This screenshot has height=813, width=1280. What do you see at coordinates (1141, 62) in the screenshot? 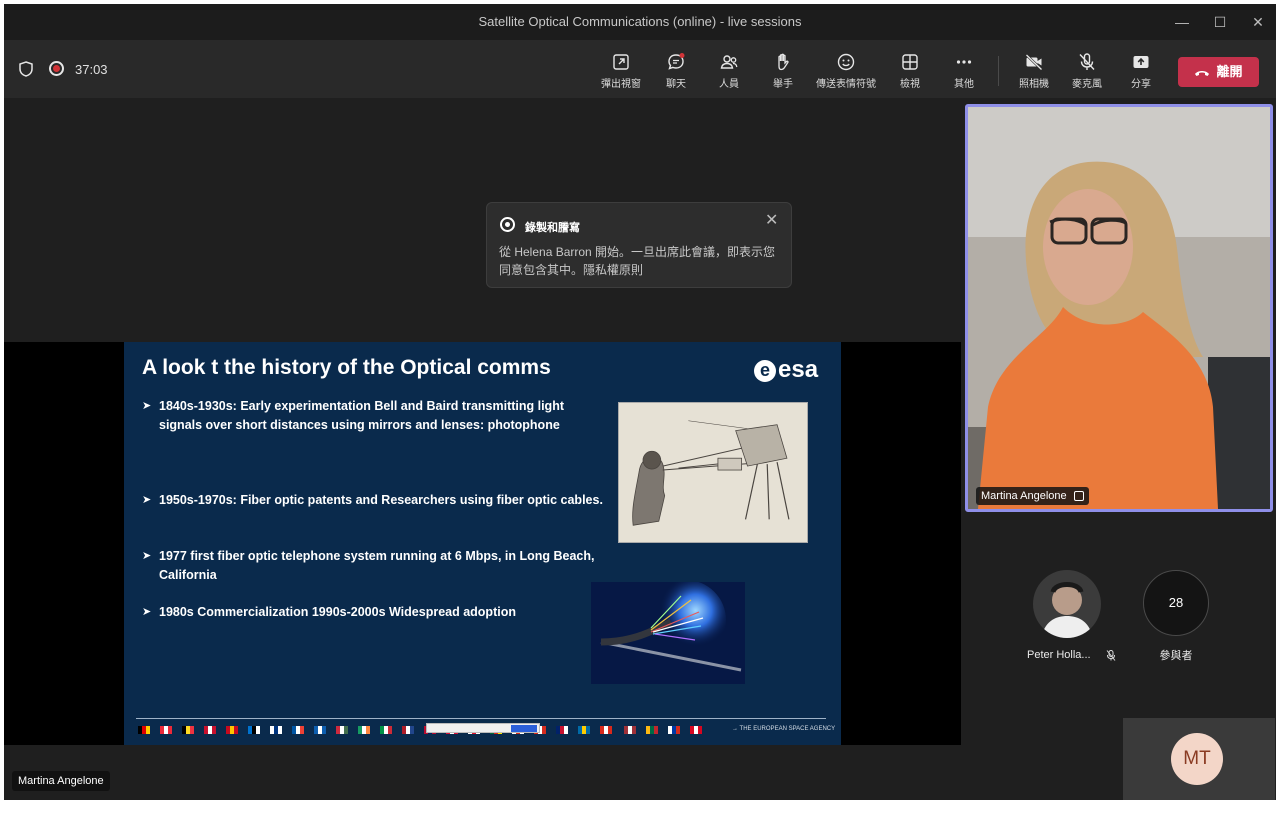
I see `share-tray-icon` at bounding box center [1141, 62].